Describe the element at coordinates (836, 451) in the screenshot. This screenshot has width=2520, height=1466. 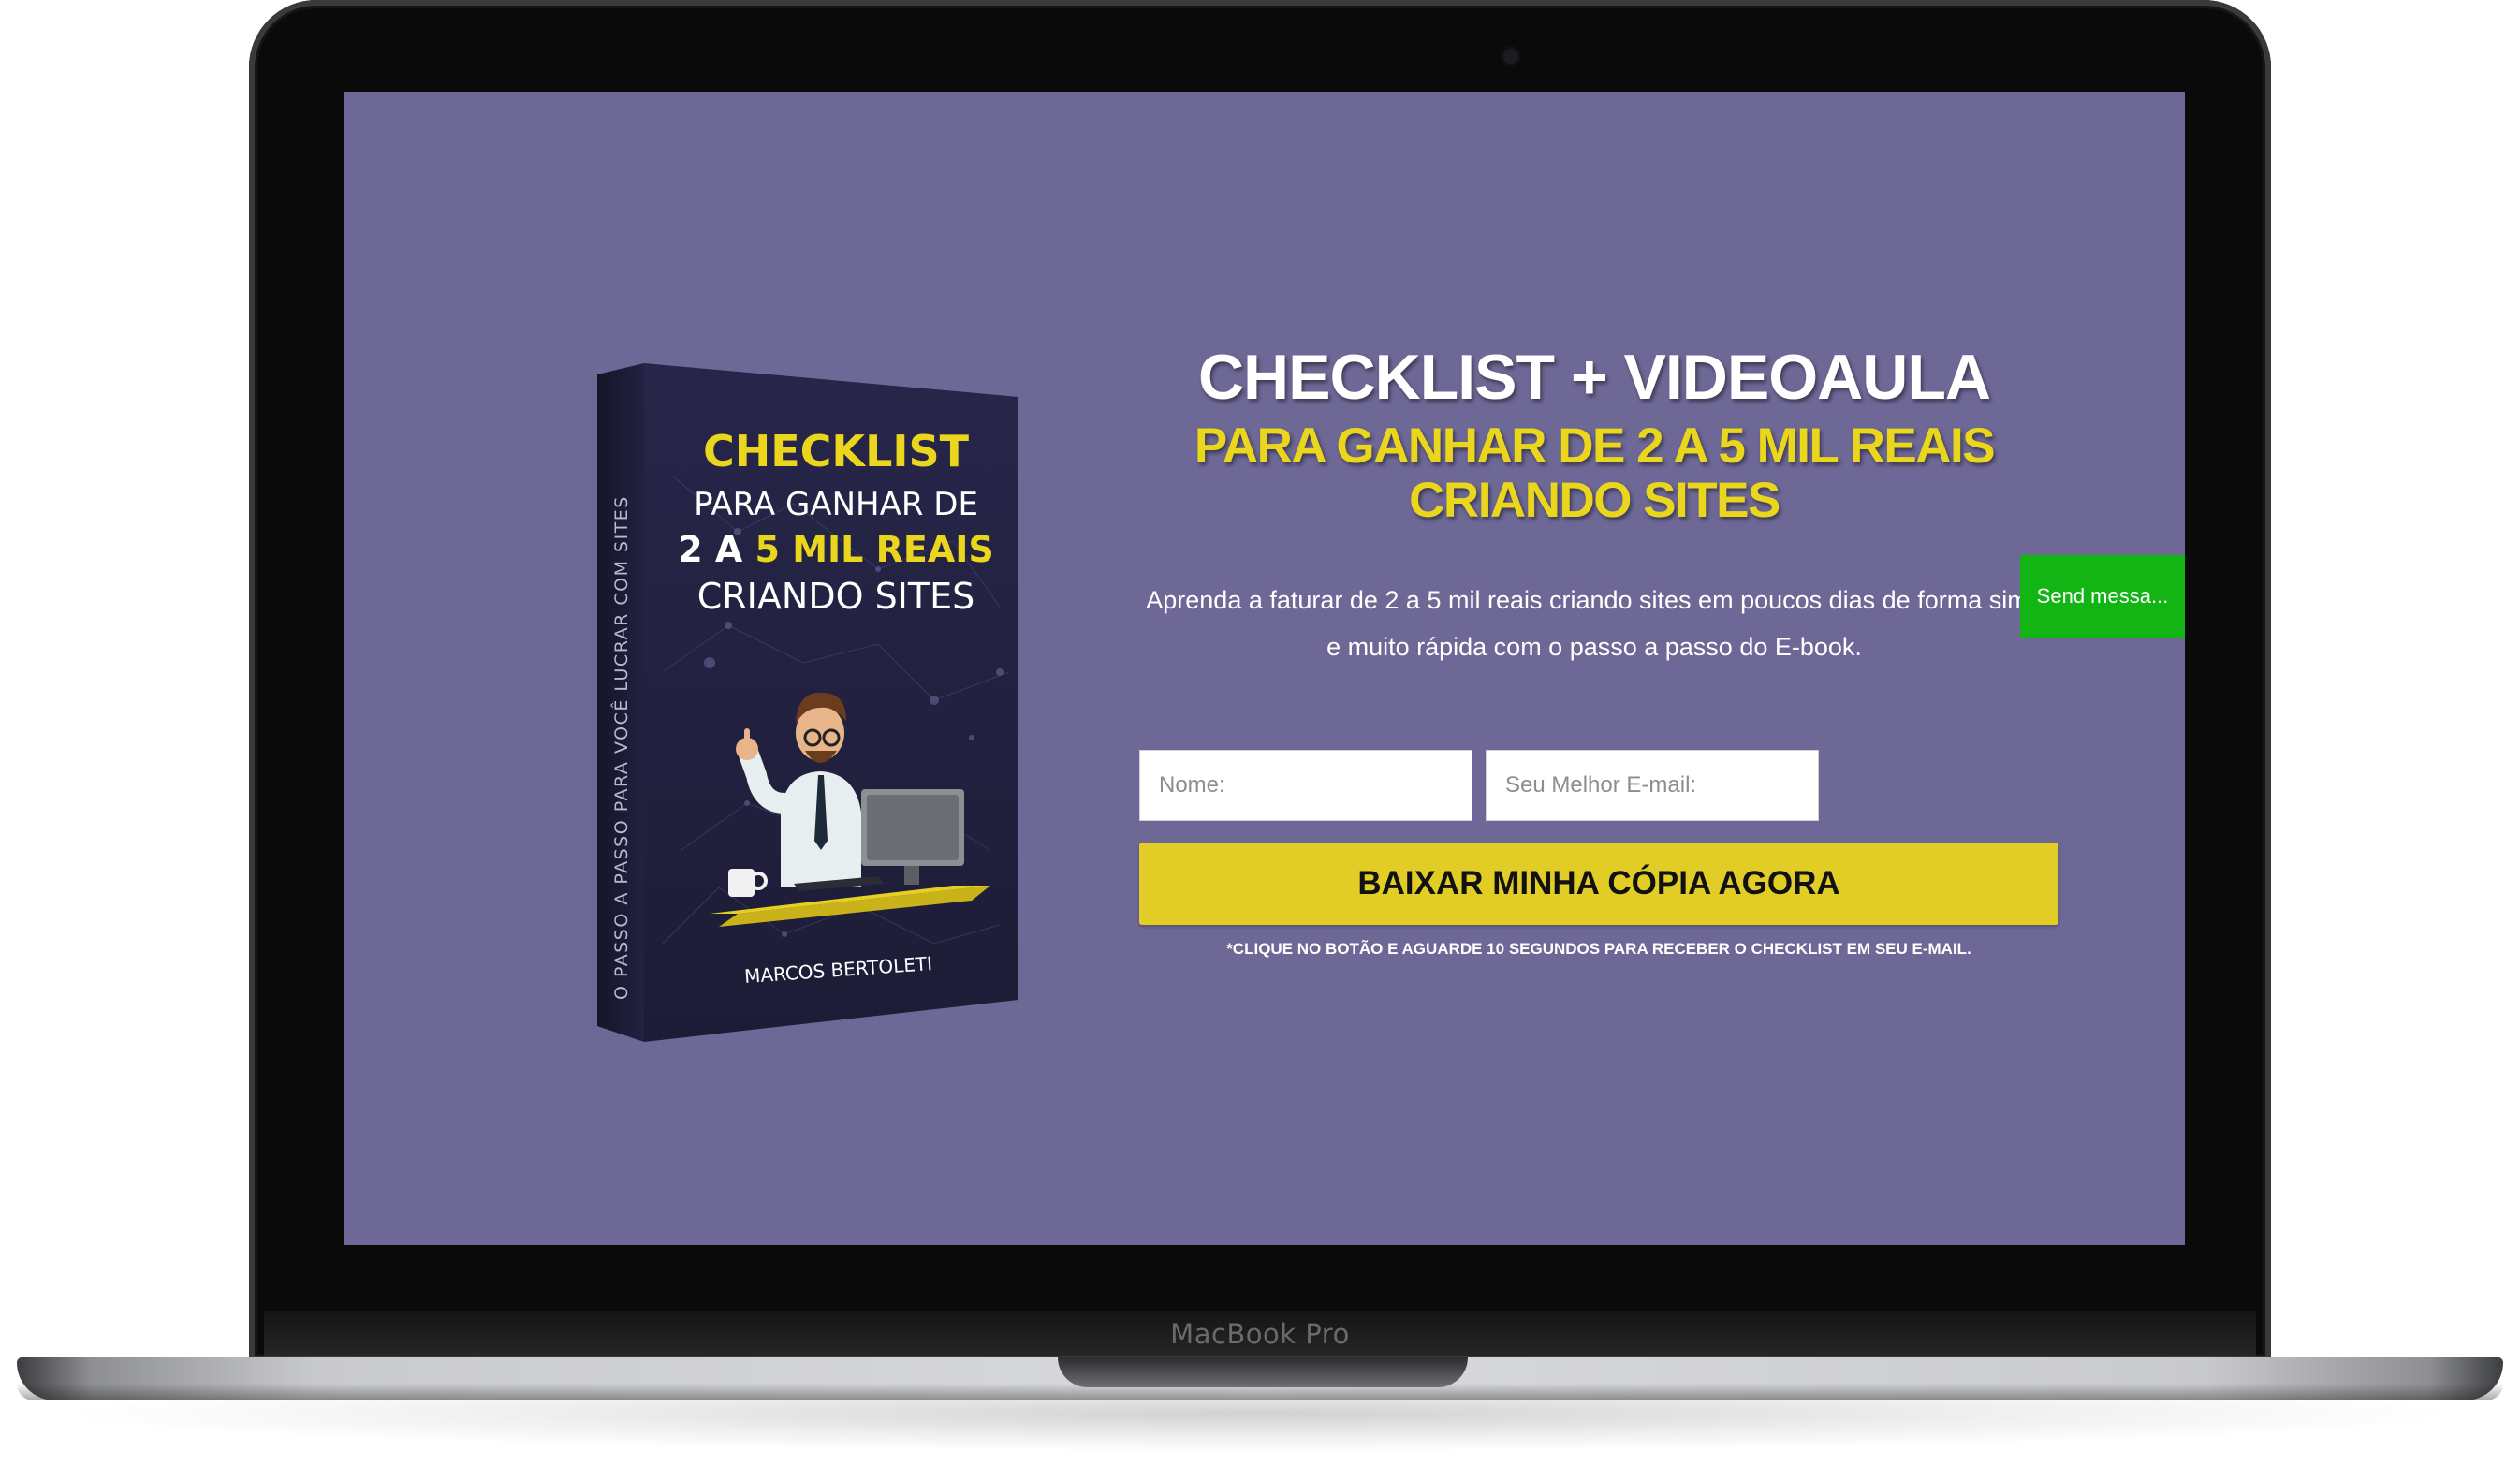
I see `cover-title: CHECKLIST` at that location.